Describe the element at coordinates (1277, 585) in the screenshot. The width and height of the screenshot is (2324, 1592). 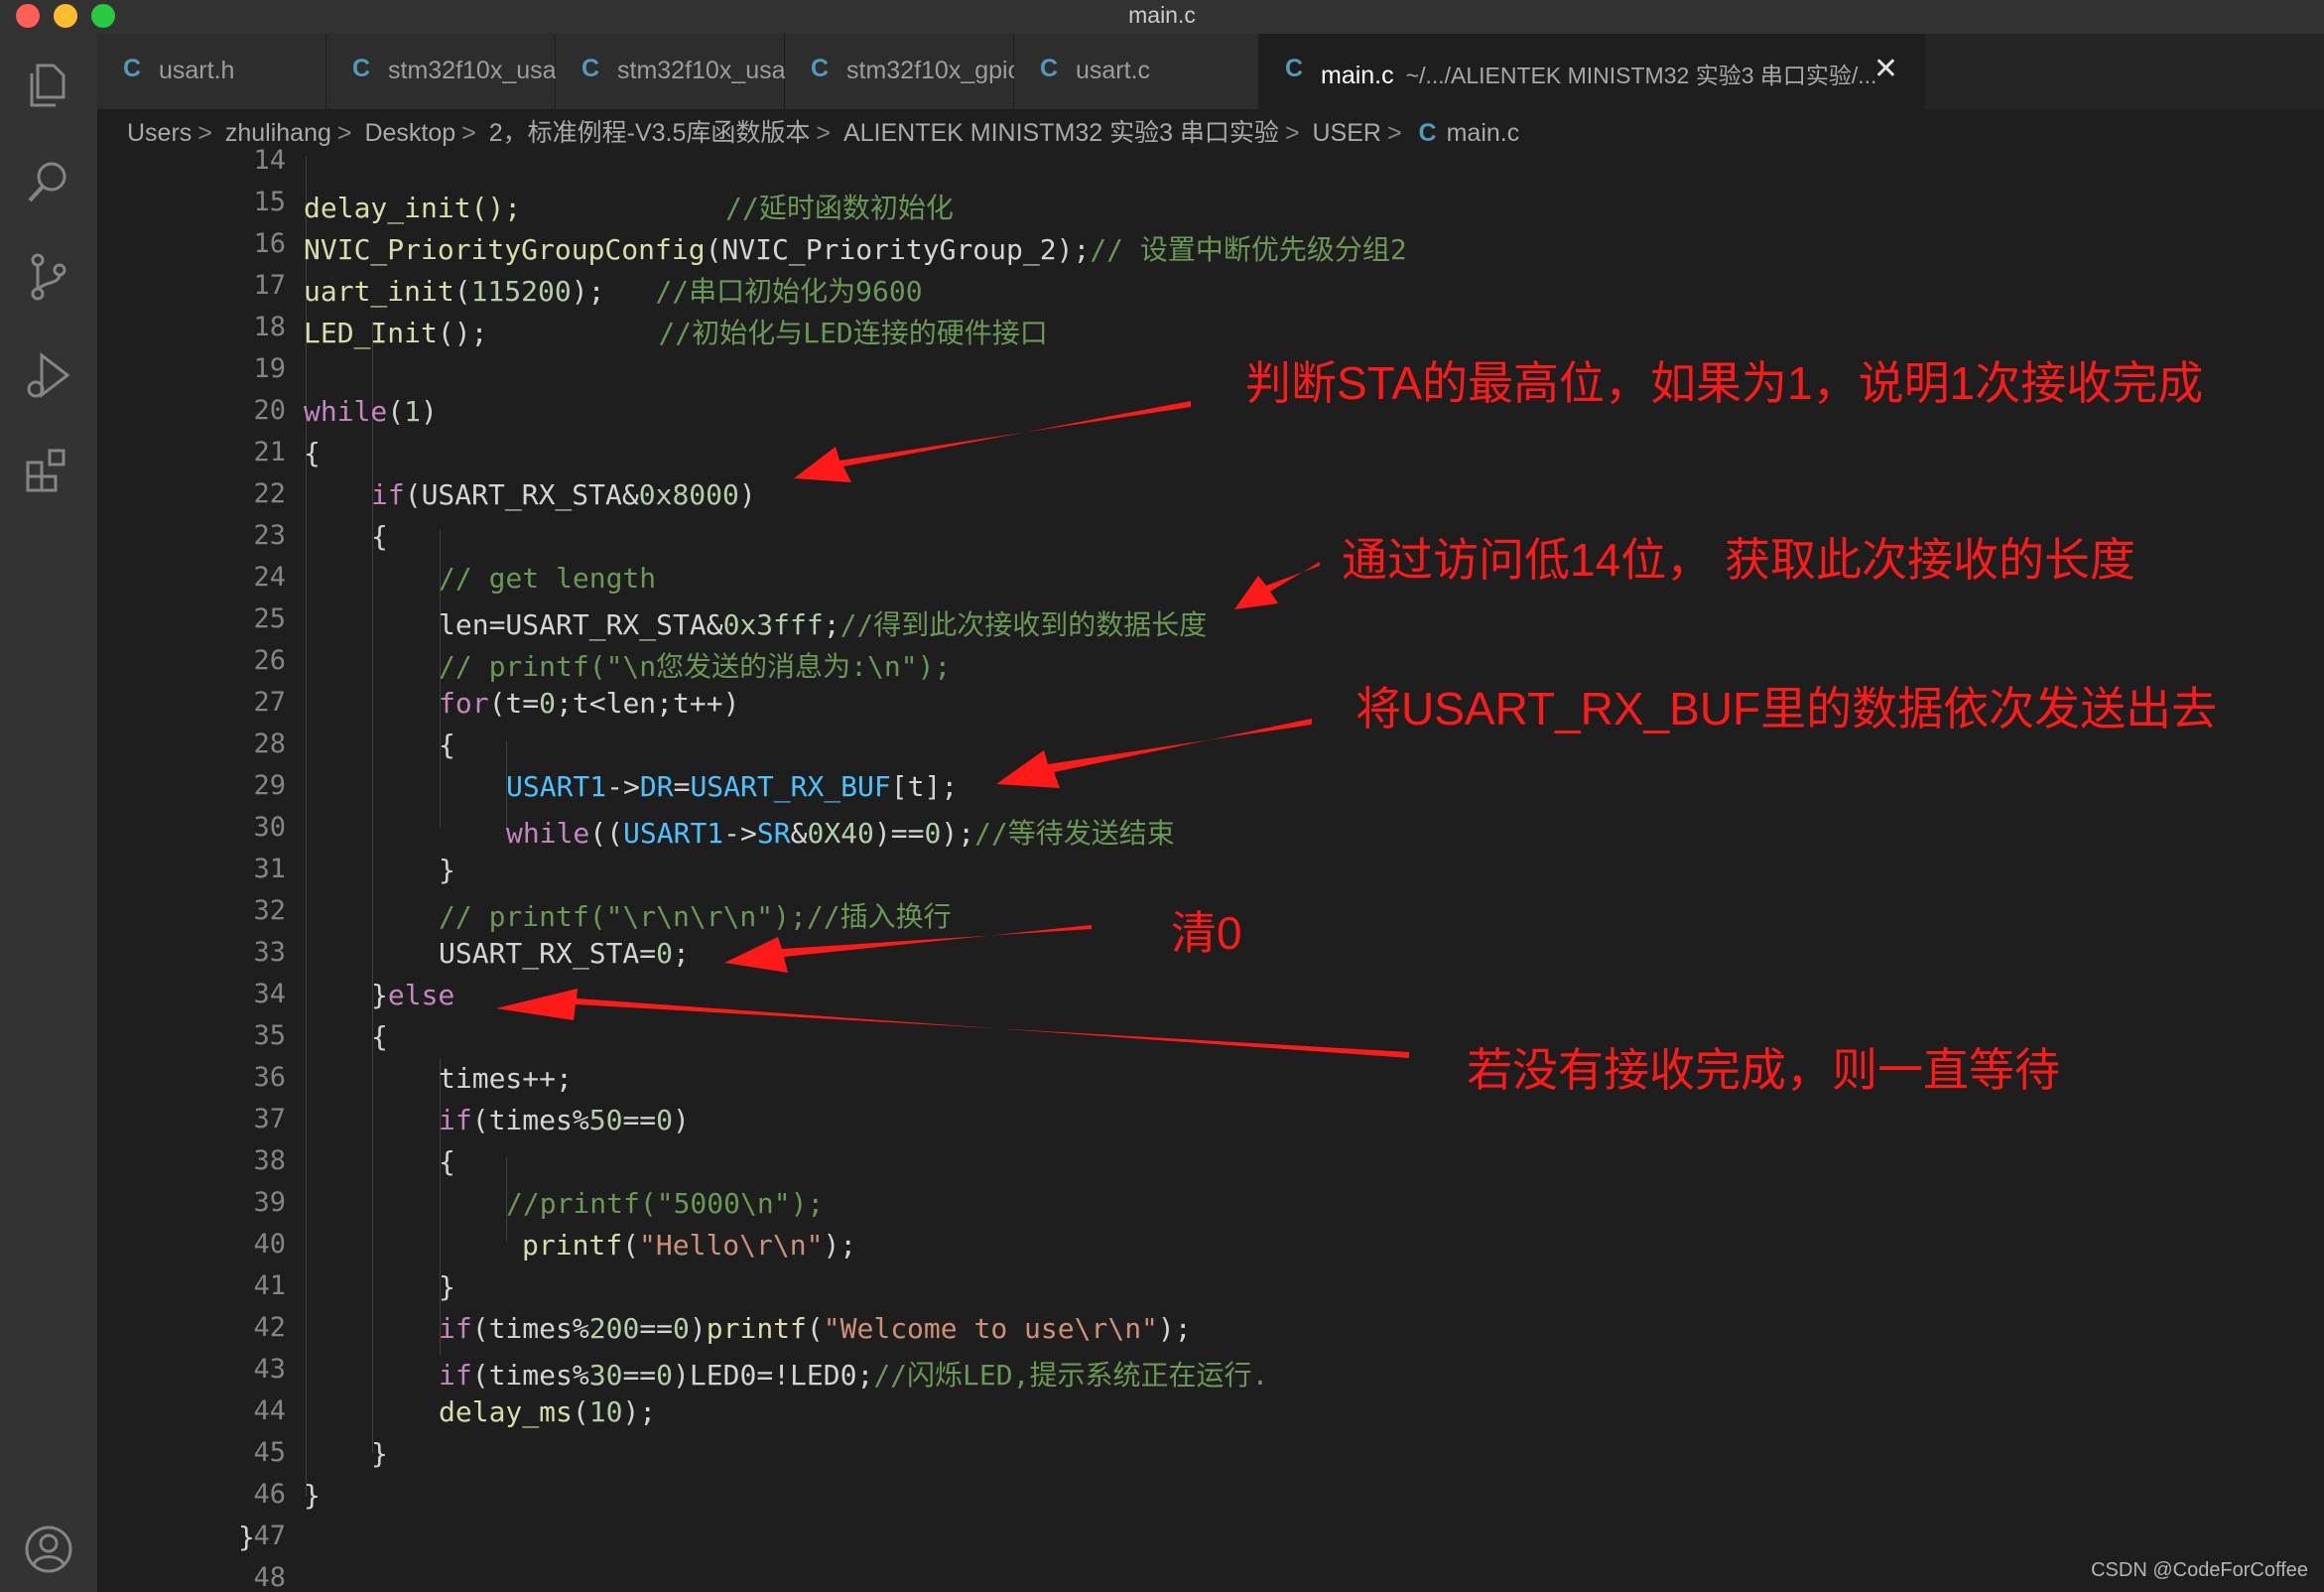
I see `arrow-low-14-bits` at that location.